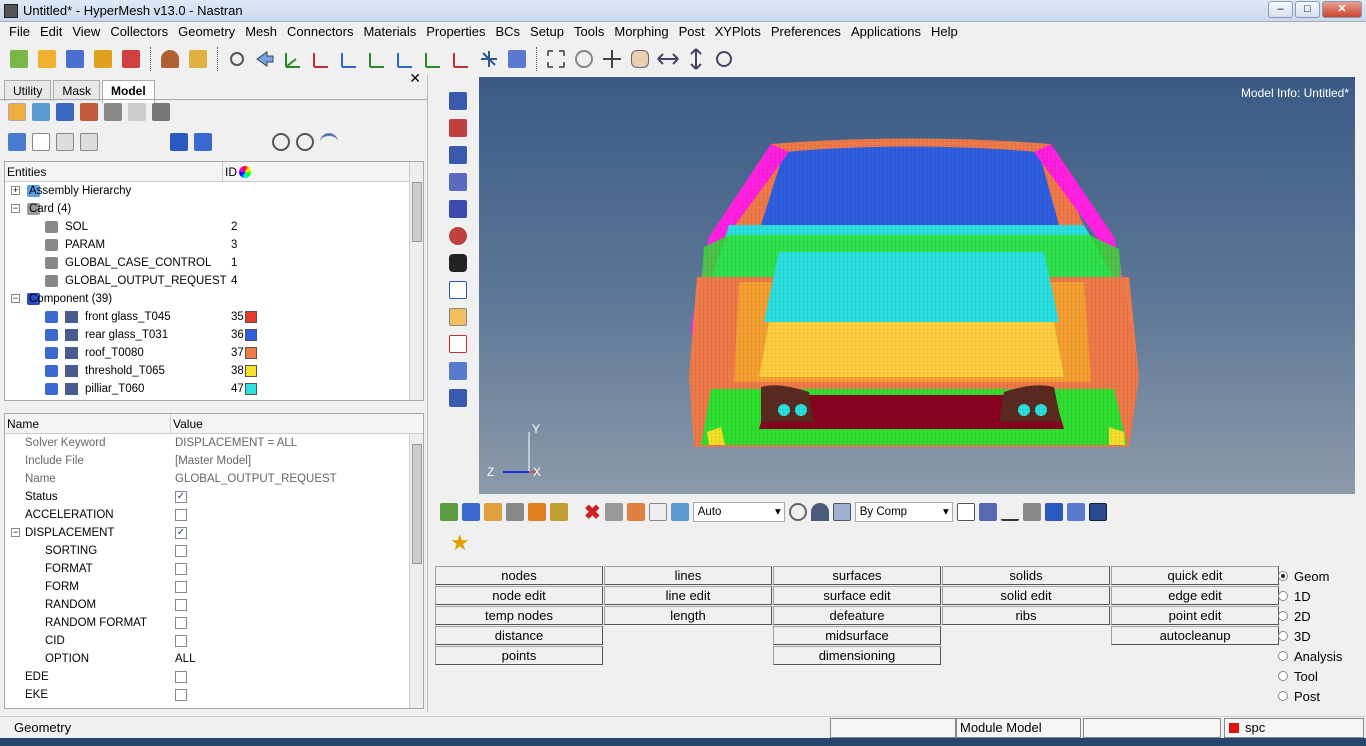 Image resolution: width=1366 pixels, height=746 pixels. I want to click on menu-materials: Materials, so click(389, 32).